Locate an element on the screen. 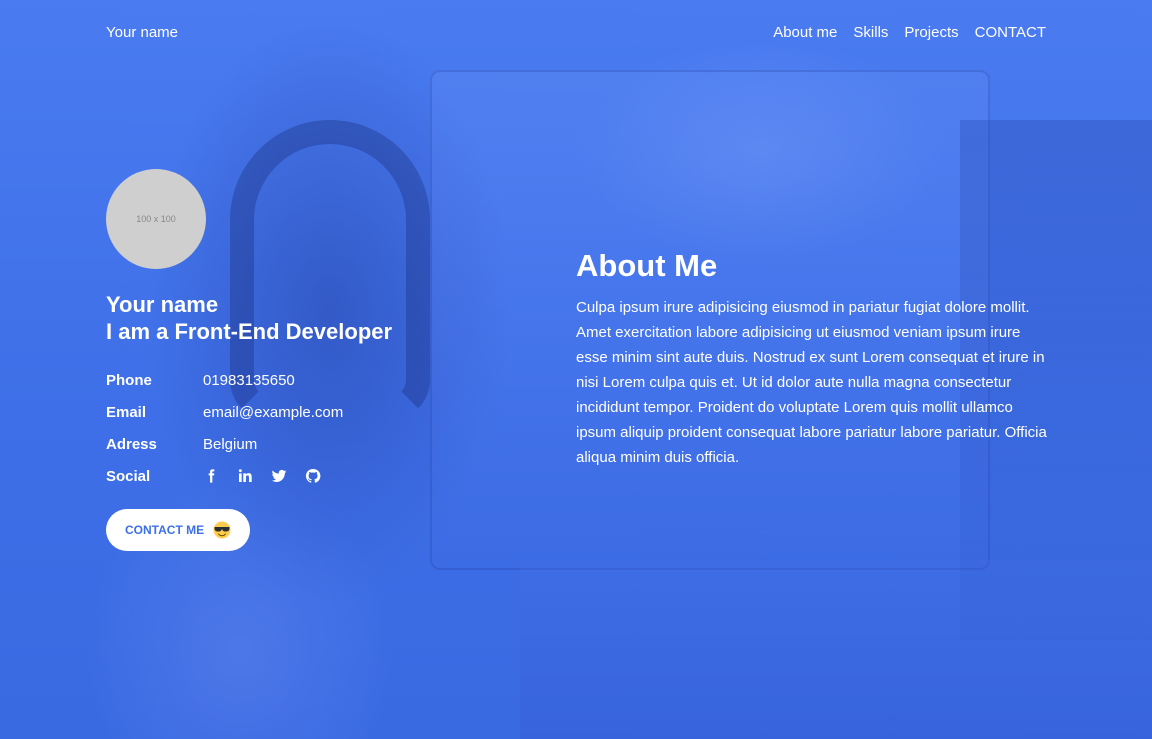 The width and height of the screenshot is (1152, 739). nav-link-about-me: About me is located at coordinates (805, 32).